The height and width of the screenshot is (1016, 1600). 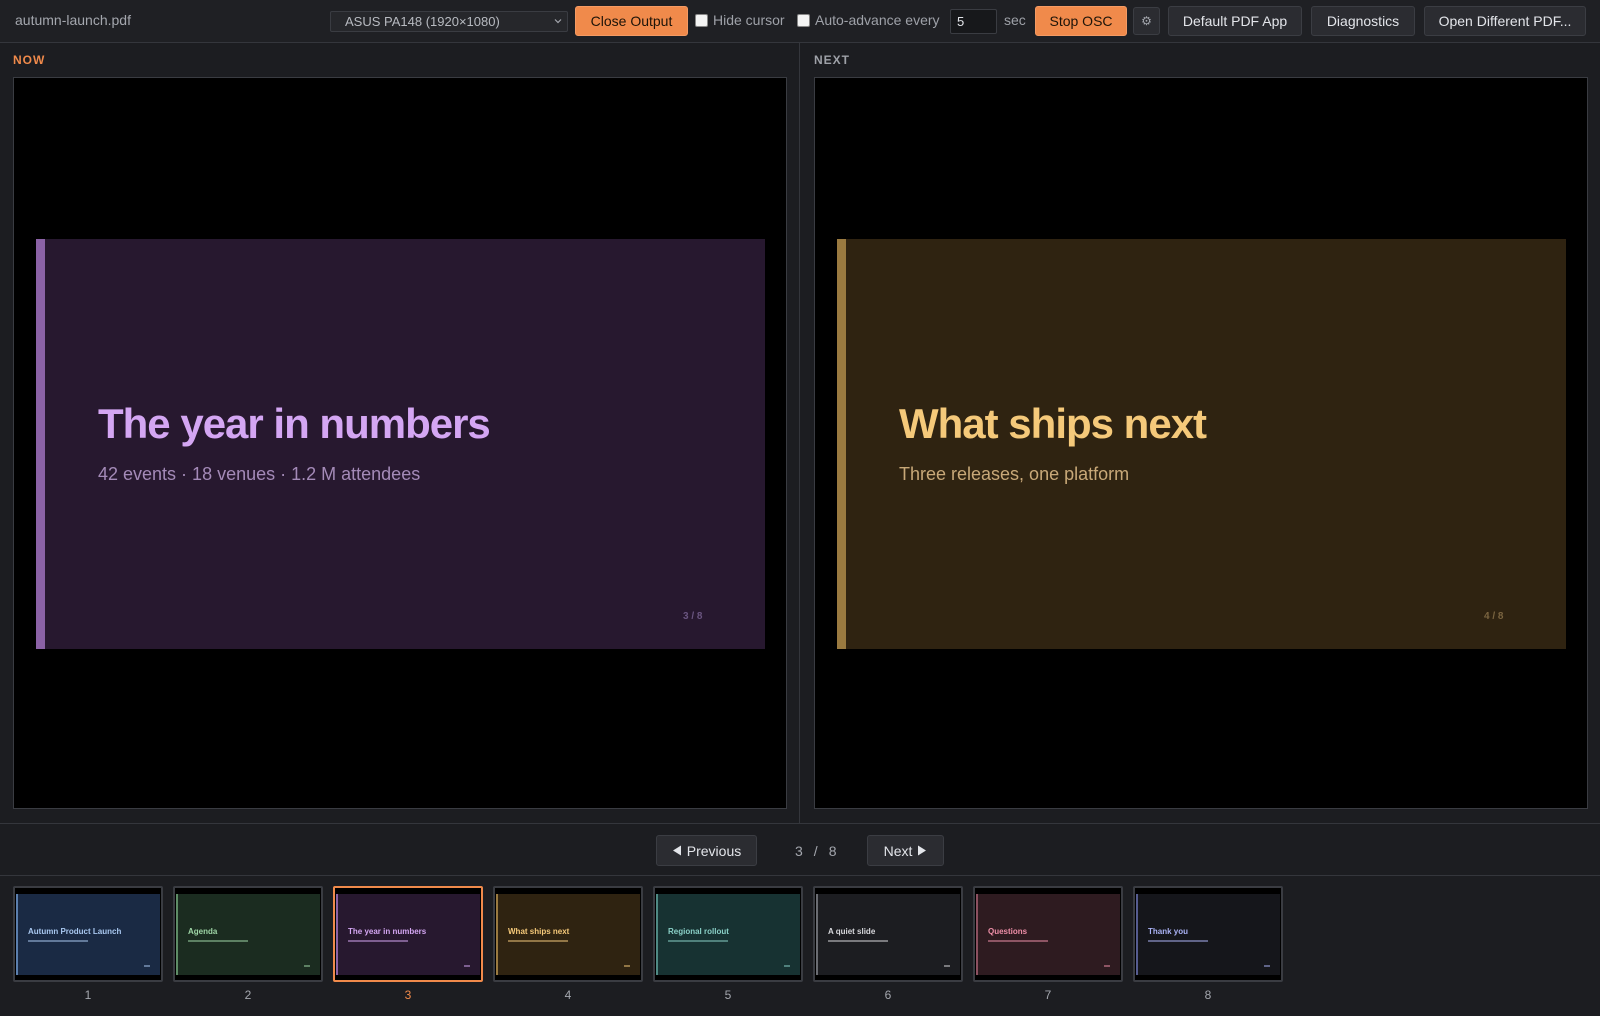 What do you see at coordinates (898, 850) in the screenshot?
I see `next-button-label: Next` at bounding box center [898, 850].